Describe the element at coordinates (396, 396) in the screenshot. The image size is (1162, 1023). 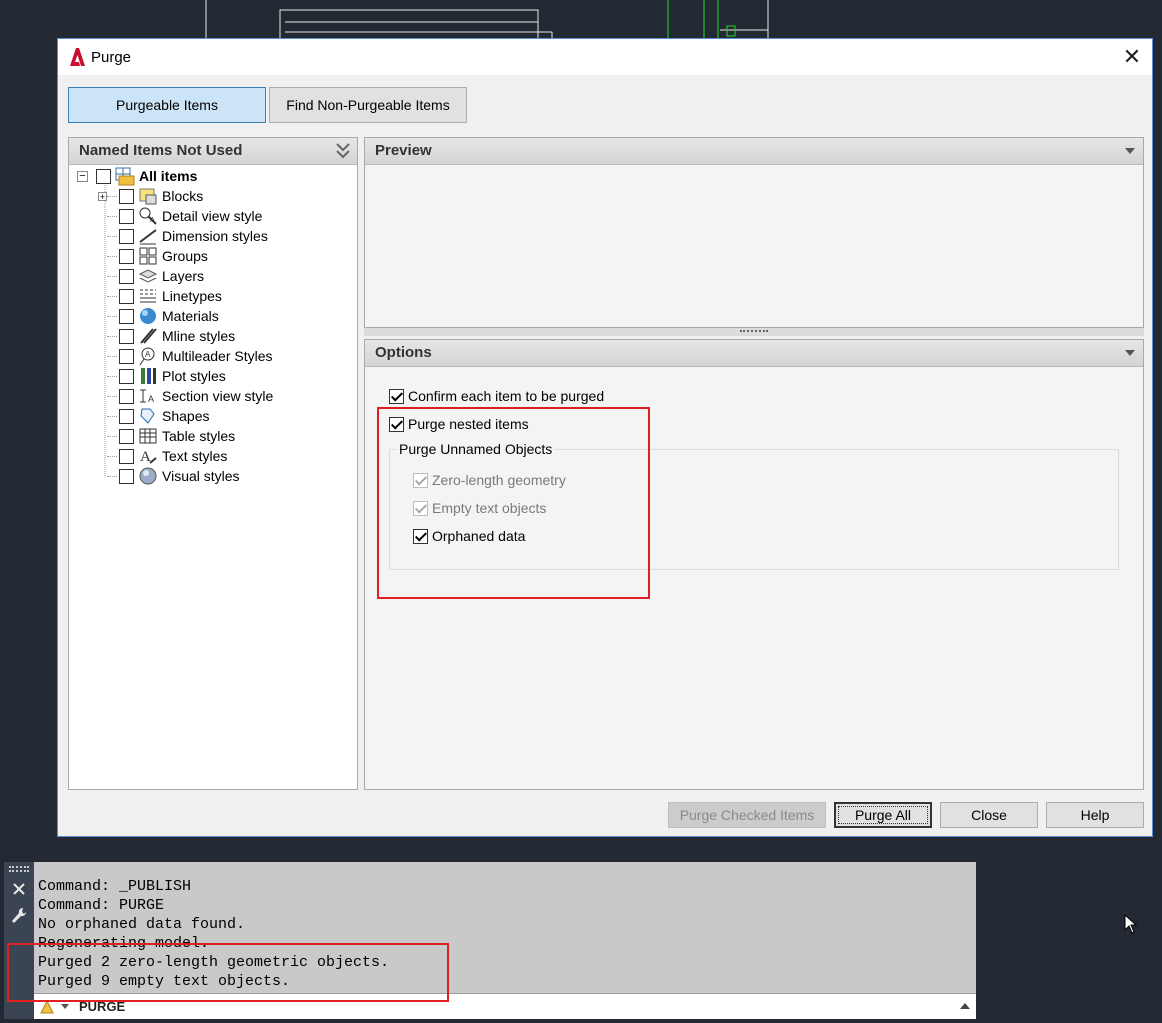
I see `confirm-each-checkbox` at that location.